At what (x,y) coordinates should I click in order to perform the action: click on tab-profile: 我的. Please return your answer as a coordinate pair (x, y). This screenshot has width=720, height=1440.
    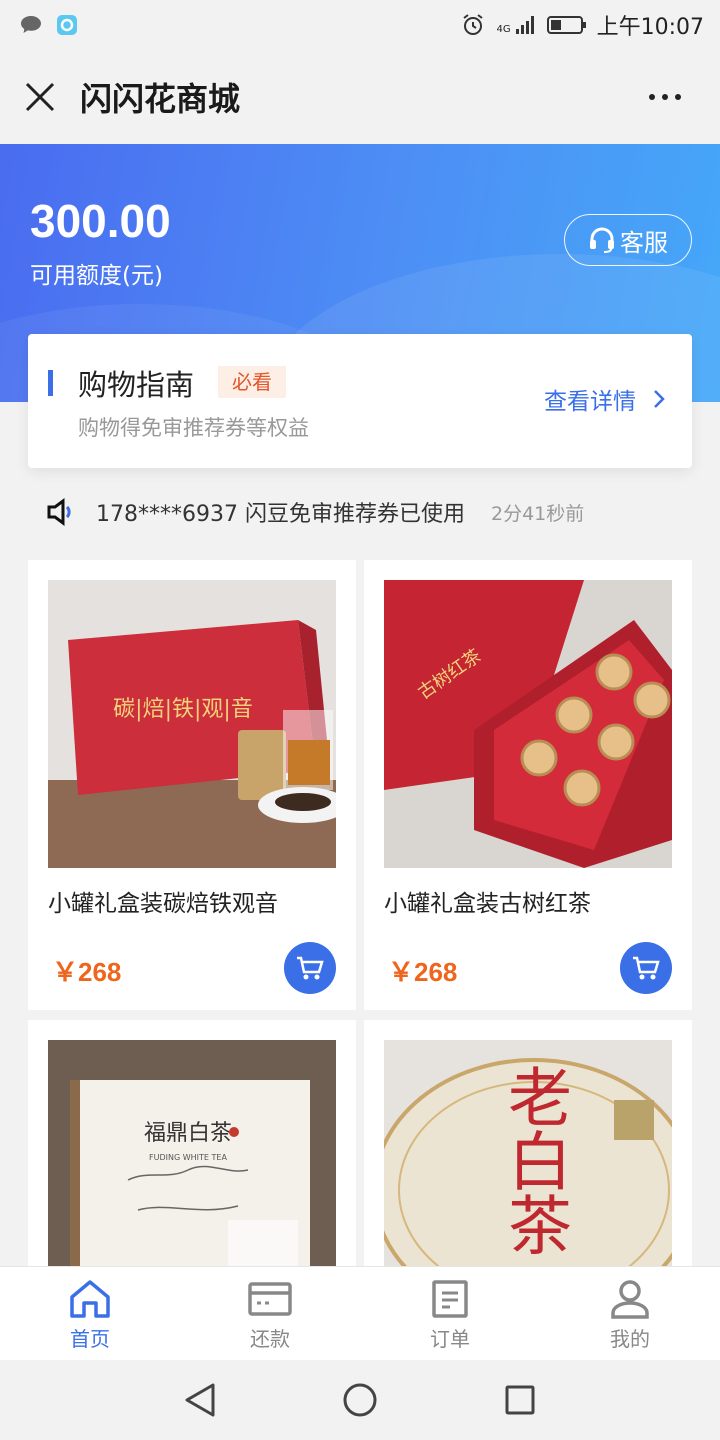
    Looking at the image, I should click on (630, 1313).